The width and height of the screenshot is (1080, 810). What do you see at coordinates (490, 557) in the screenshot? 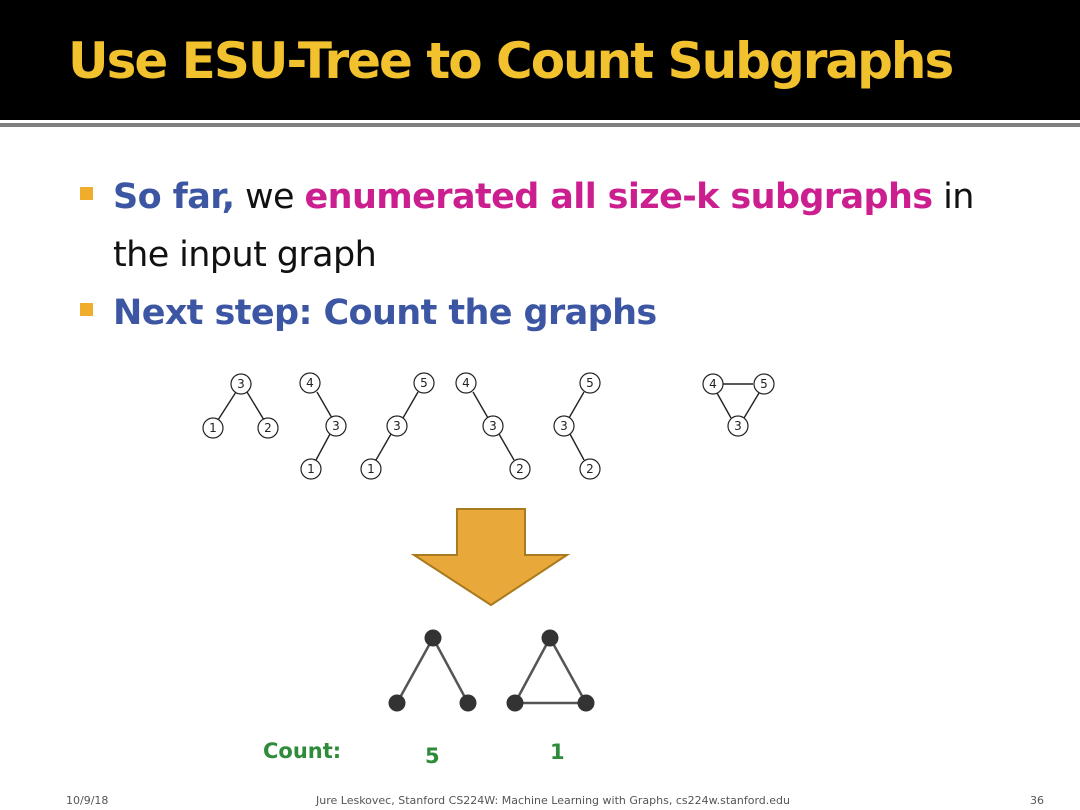
I see `down-arrow-icon` at bounding box center [490, 557].